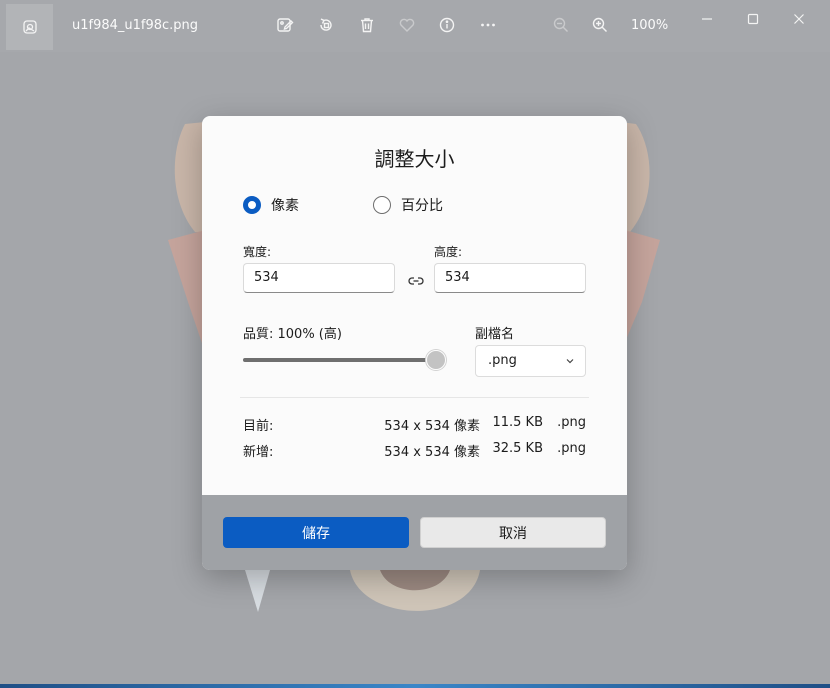 The image size is (830, 688). I want to click on current-info-row: 目前: 534 x 534 像素 11.5 KB .png, so click(414, 424).